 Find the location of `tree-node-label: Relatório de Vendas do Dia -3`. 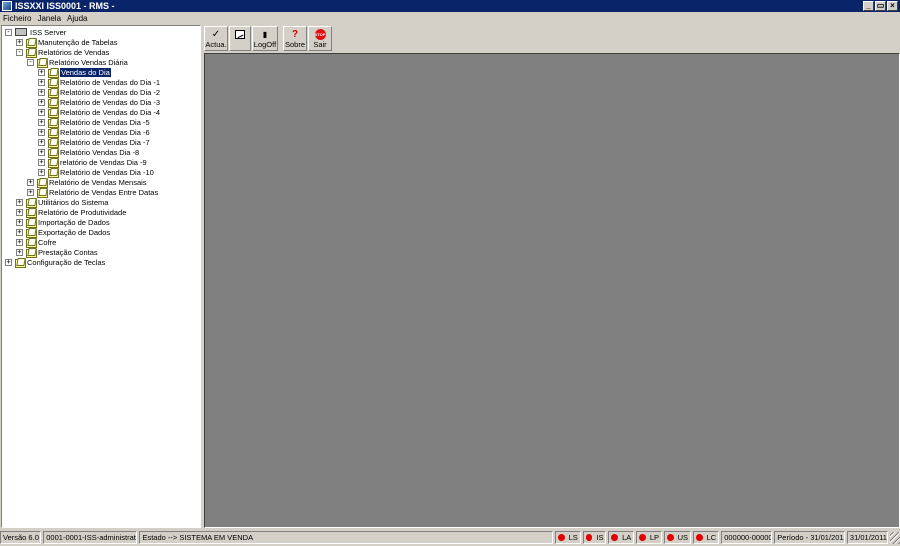

tree-node-label: Relatório de Vendas do Dia -3 is located at coordinates (110, 102).